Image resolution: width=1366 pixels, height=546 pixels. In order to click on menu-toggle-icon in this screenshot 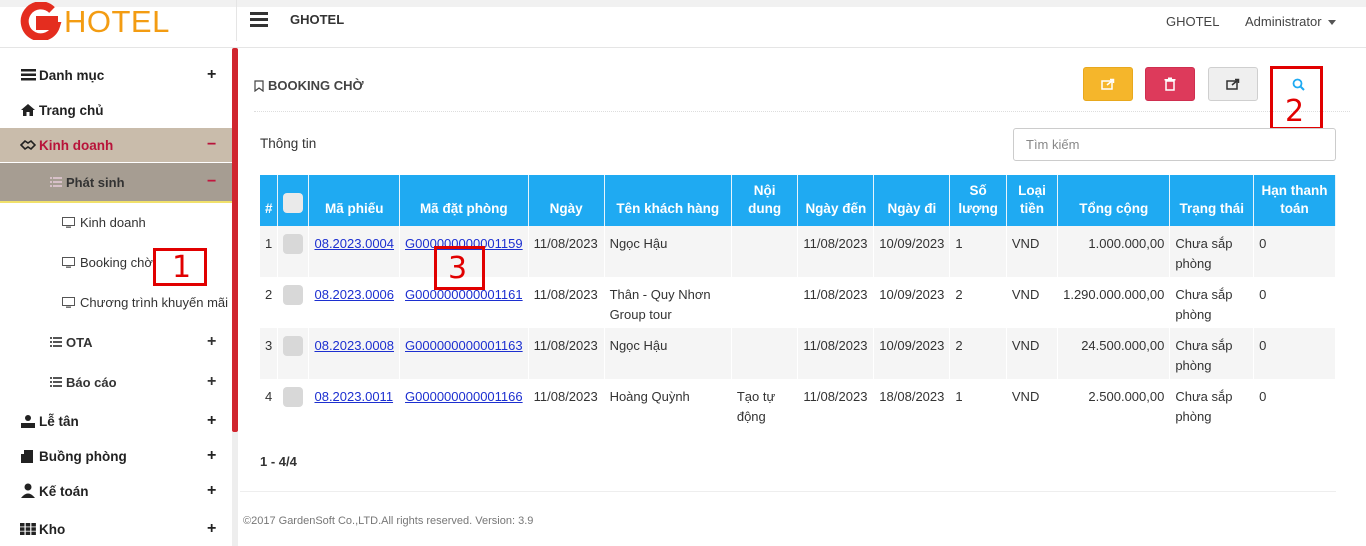, I will do `click(259, 20)`.